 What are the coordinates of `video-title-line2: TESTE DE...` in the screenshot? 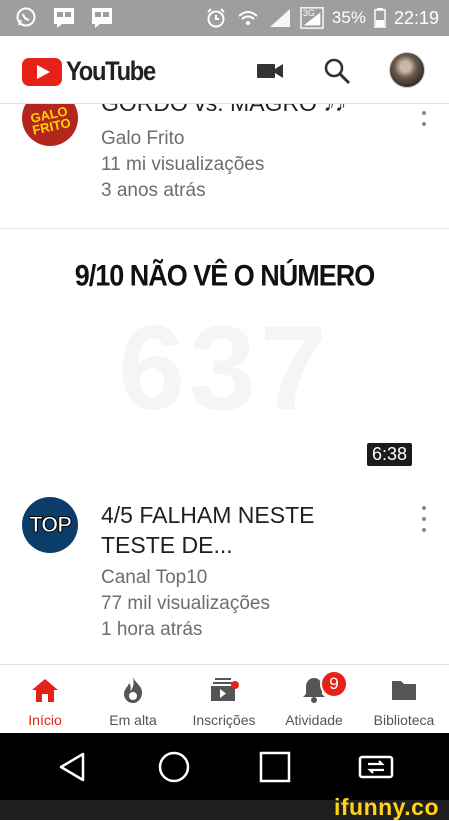 It's located at (167, 545).